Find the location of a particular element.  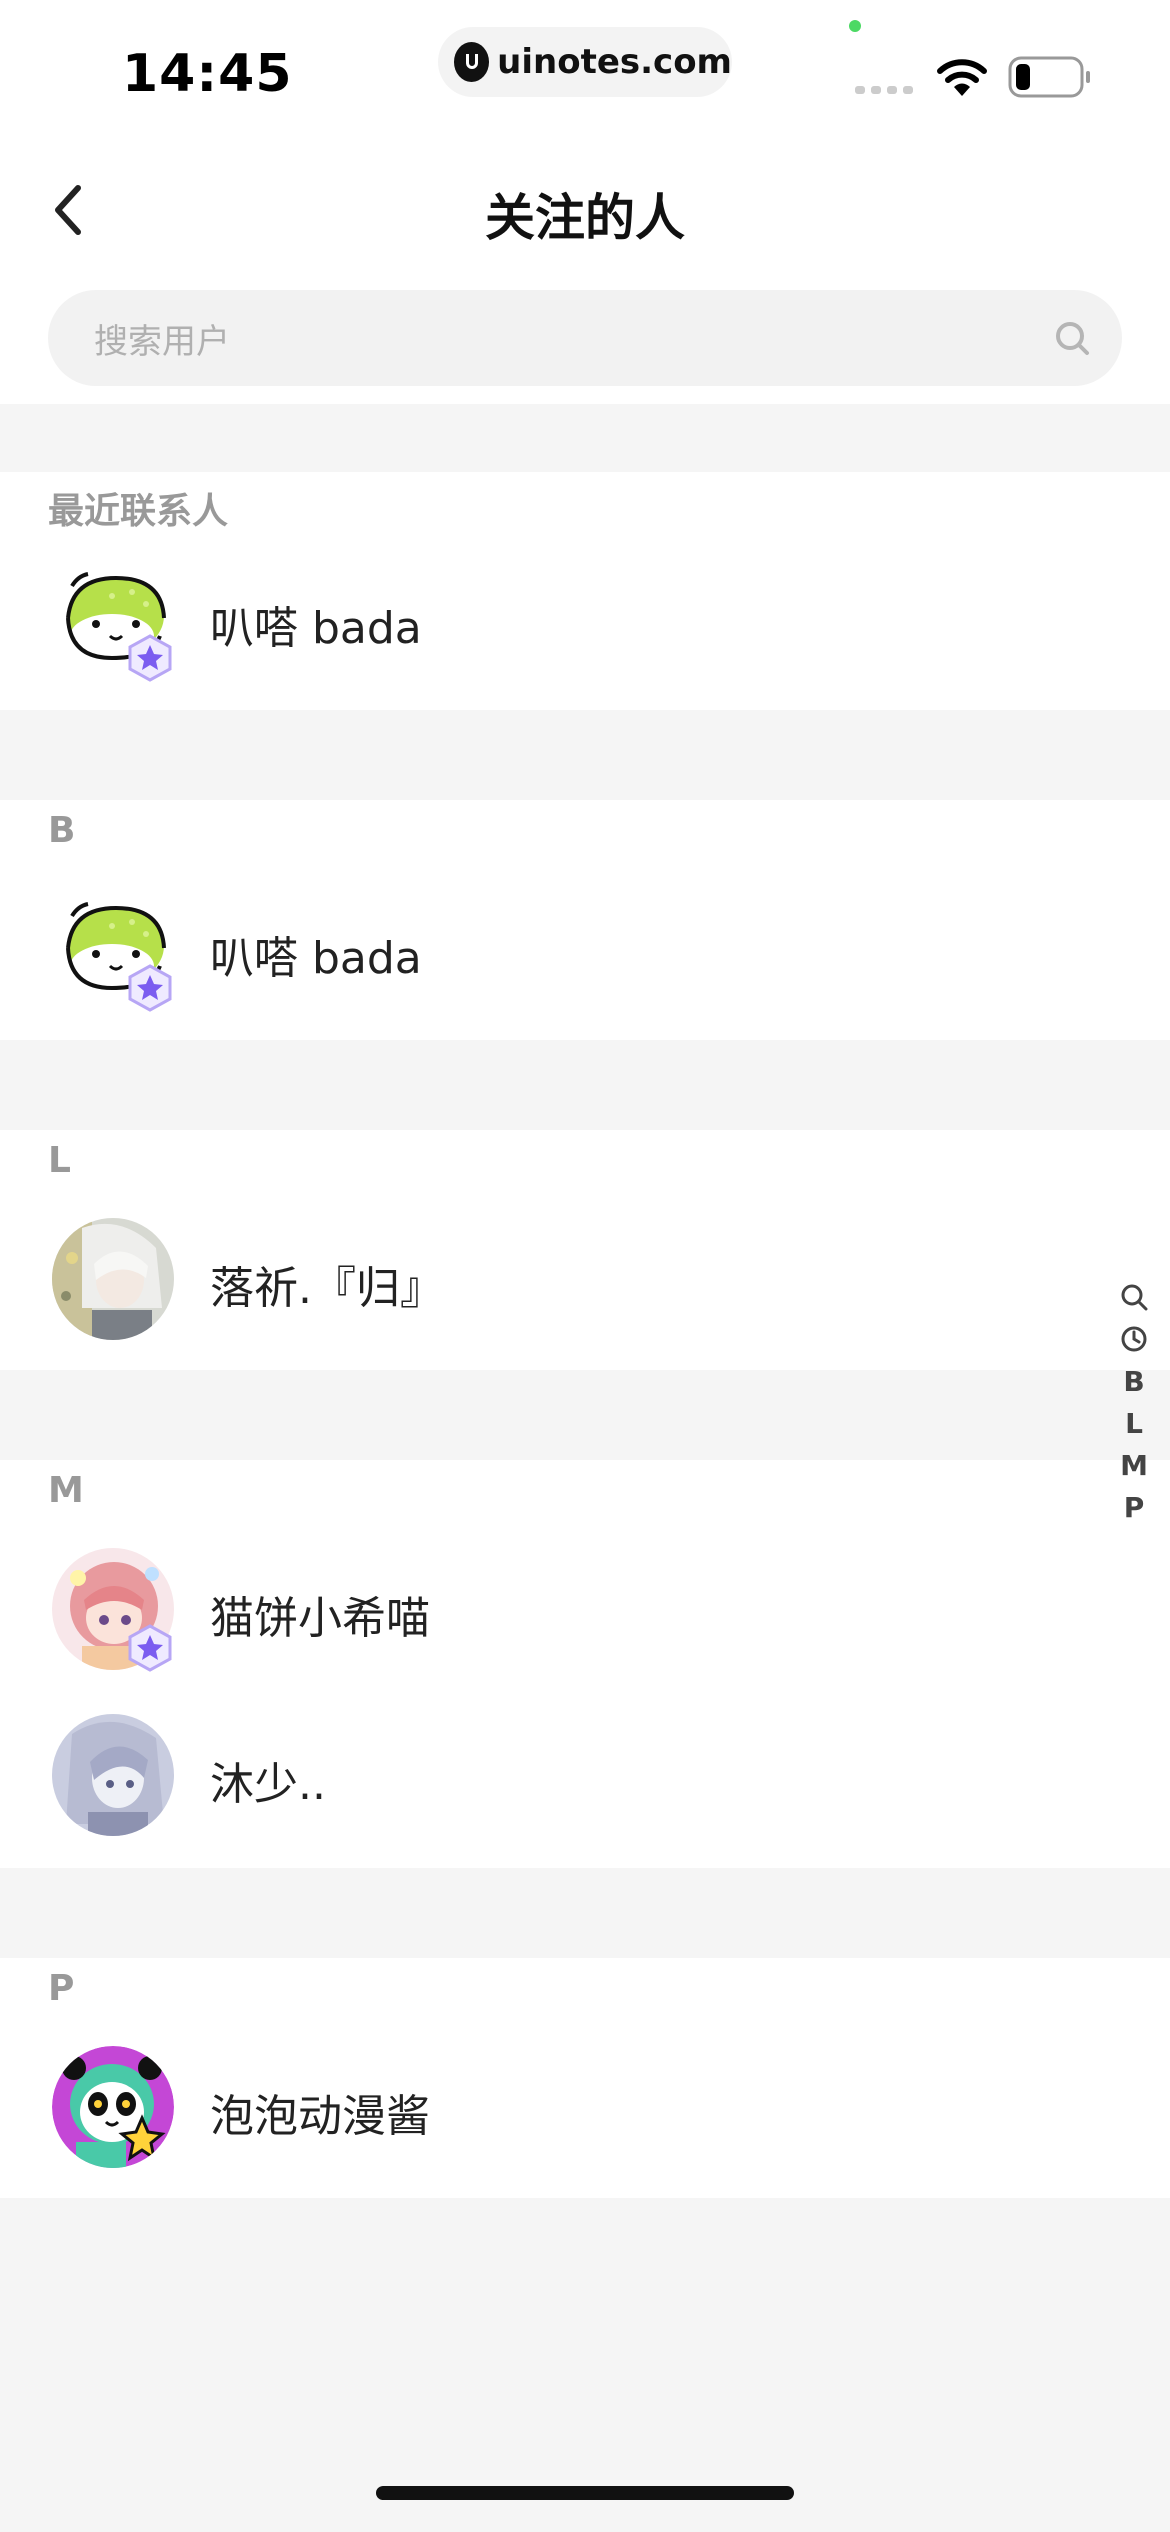

search-input: 搜索用户 is located at coordinates (585, 338).